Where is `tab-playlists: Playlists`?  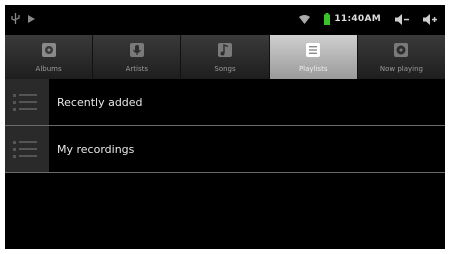
tab-playlists: Playlists is located at coordinates (313, 57).